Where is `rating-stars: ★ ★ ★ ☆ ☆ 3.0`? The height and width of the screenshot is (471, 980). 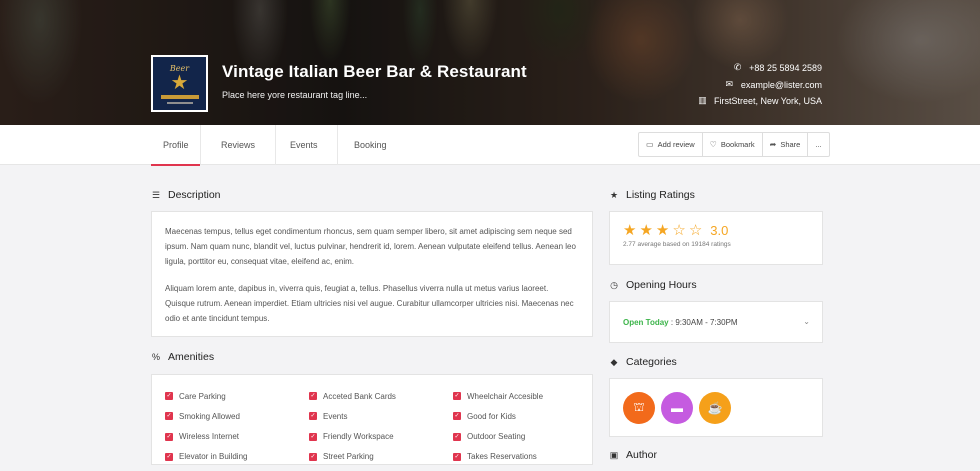
rating-stars: ★ ★ ★ ☆ ☆ 3.0 is located at coordinates (716, 230).